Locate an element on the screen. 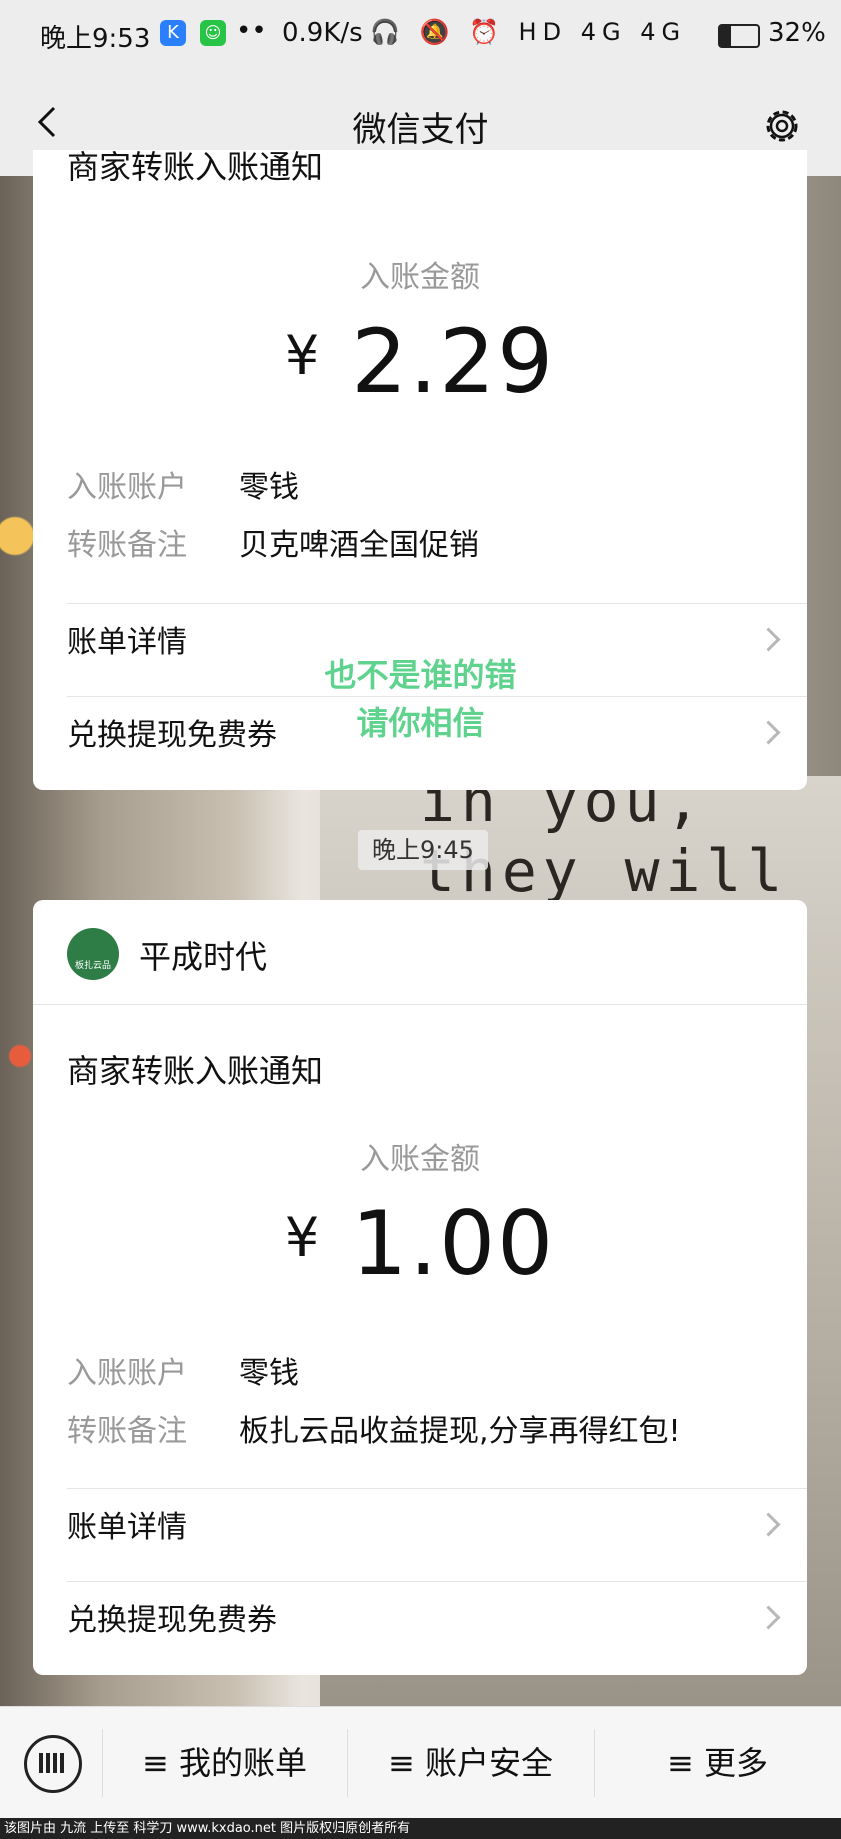 Image resolution: width=841 pixels, height=1839 pixels. network-speed: 0.9K/s is located at coordinates (322, 33).